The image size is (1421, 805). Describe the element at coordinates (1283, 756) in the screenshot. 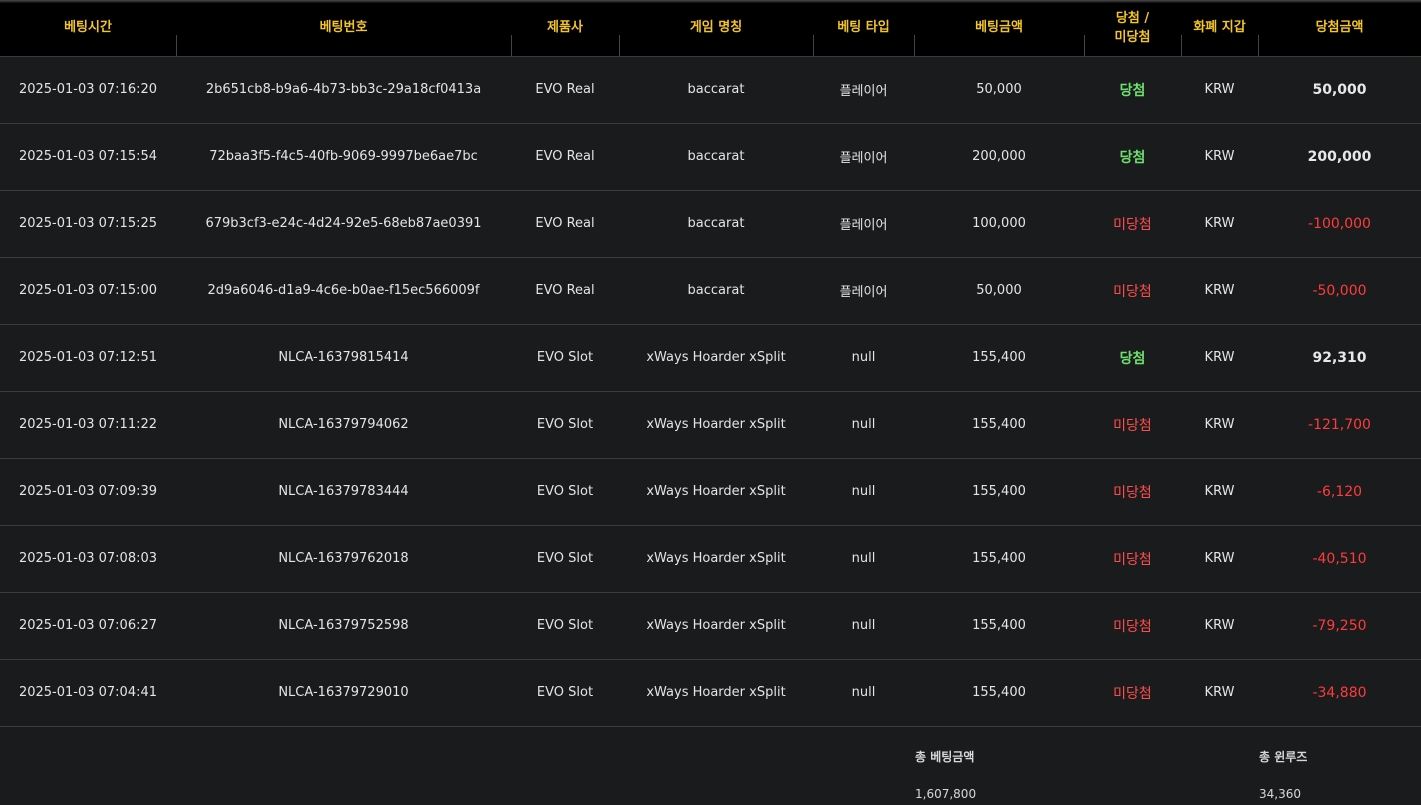

I see `total-winloss-label: 총 윈루즈` at that location.